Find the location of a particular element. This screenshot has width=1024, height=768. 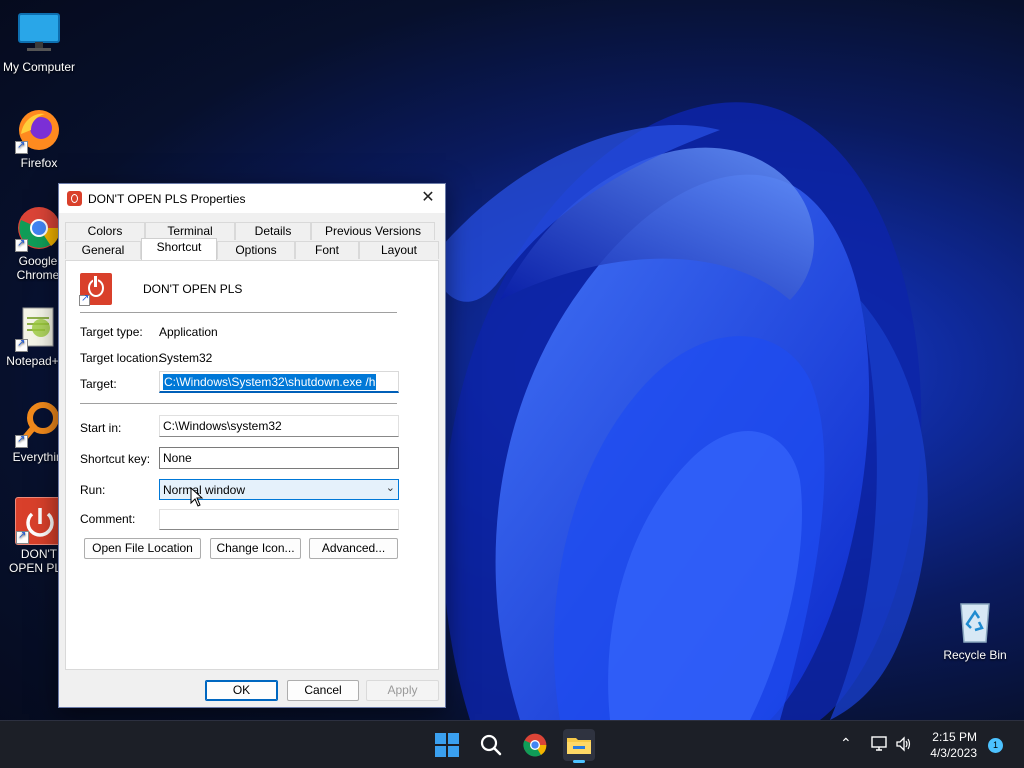

desktop-icon-label: Notepad++ is located at coordinates (36, 361).